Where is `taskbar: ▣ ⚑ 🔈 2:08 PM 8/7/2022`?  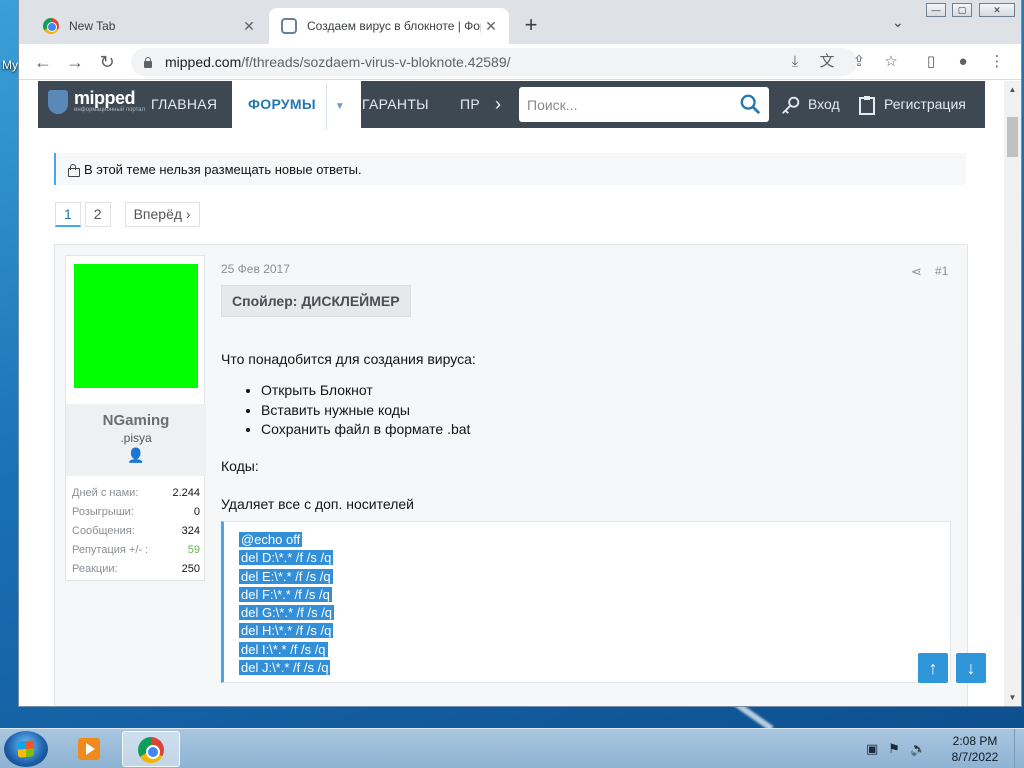
taskbar: ▣ ⚑ 🔈 2:08 PM 8/7/2022 is located at coordinates (512, 748).